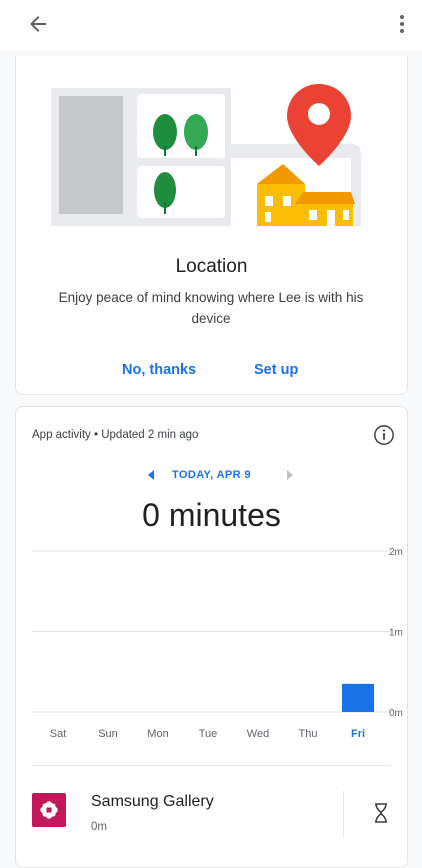 Image resolution: width=422 pixels, height=868 pixels. Describe the element at coordinates (38, 24) in the screenshot. I see `back-arrow-icon` at that location.